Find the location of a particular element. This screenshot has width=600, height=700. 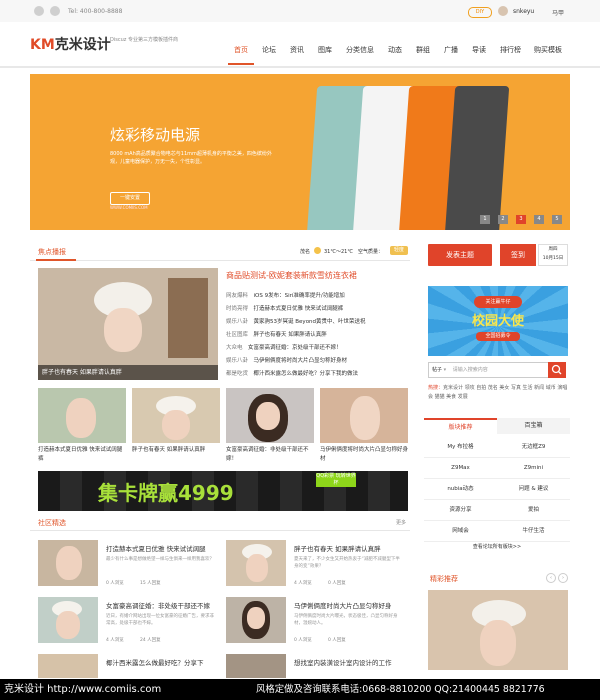

news-category: 时尚亮得 is located at coordinates (237, 309).